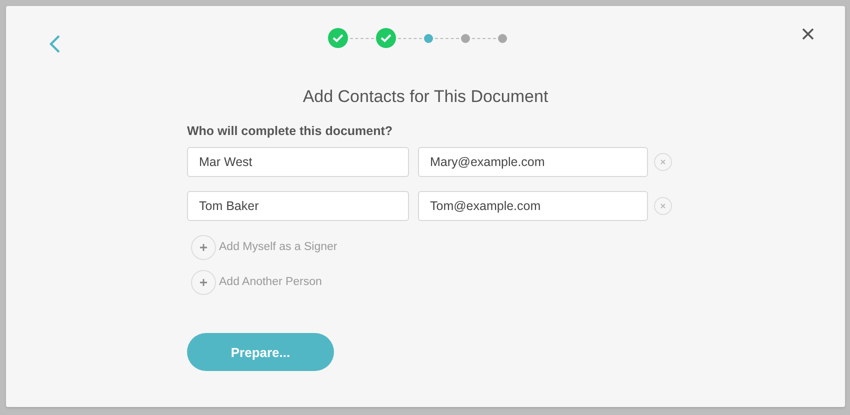  Describe the element at coordinates (425, 97) in the screenshot. I see `dialog-title: Add Contacts for This Document` at that location.